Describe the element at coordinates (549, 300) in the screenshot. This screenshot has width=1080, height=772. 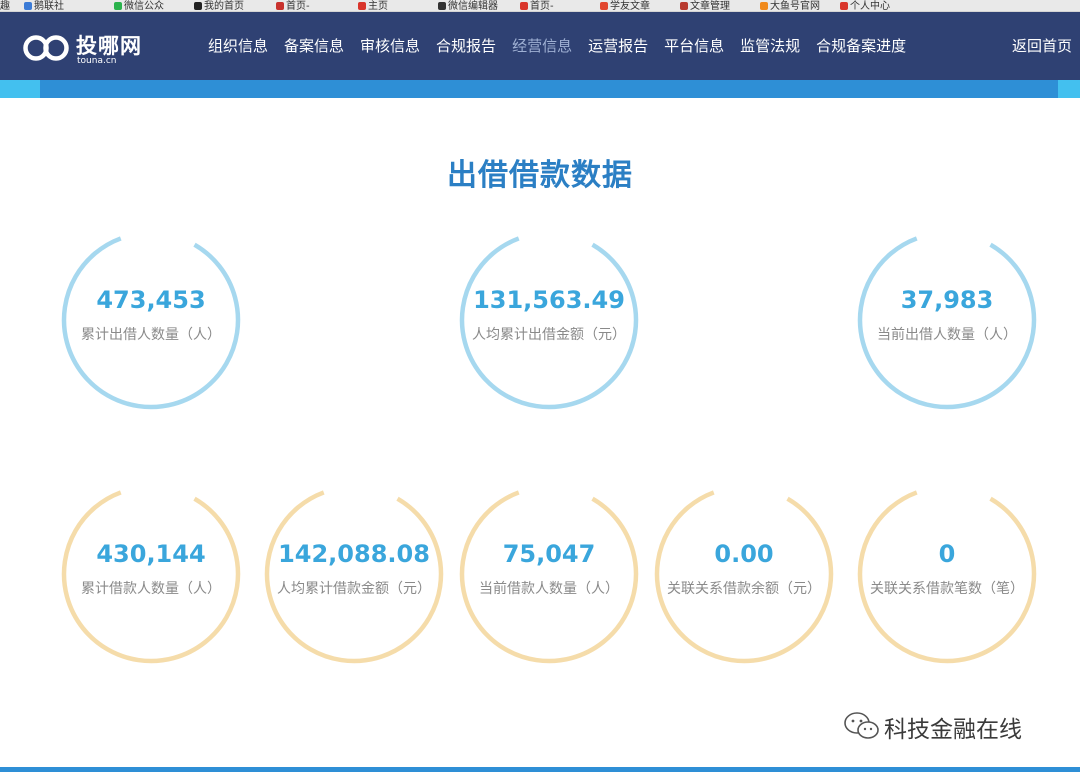
I see `stat-value: 131,563.49` at that location.